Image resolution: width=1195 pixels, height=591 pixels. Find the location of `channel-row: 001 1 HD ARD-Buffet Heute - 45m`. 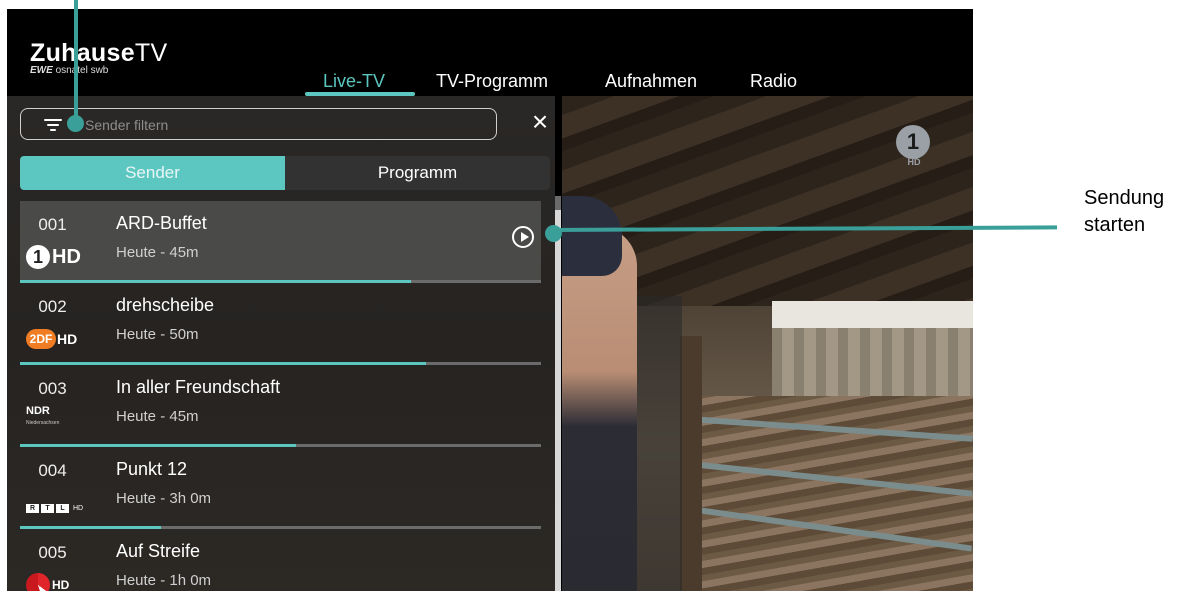

channel-row: 001 1 HD ARD-Buffet Heute - 45m is located at coordinates (280, 242).